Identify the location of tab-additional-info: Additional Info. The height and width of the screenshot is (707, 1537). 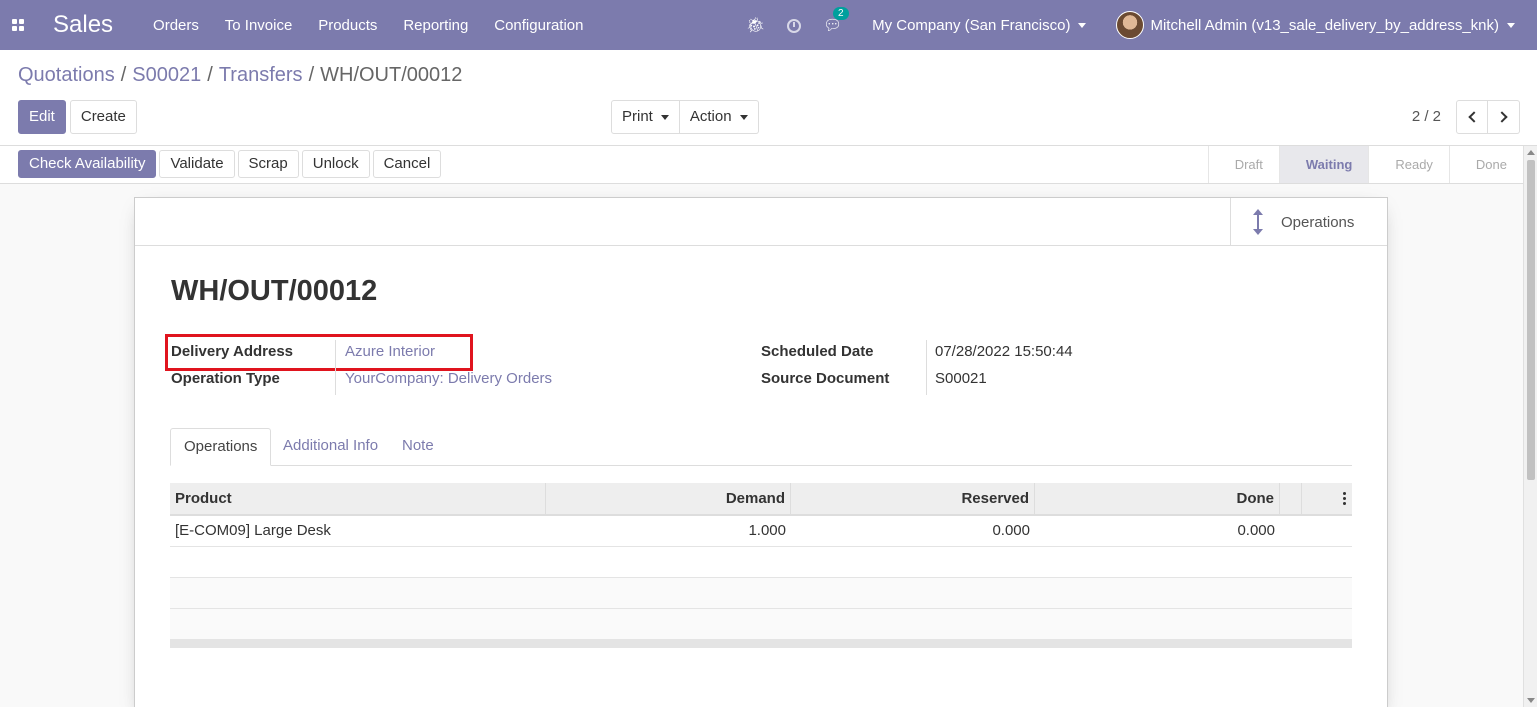
(330, 447).